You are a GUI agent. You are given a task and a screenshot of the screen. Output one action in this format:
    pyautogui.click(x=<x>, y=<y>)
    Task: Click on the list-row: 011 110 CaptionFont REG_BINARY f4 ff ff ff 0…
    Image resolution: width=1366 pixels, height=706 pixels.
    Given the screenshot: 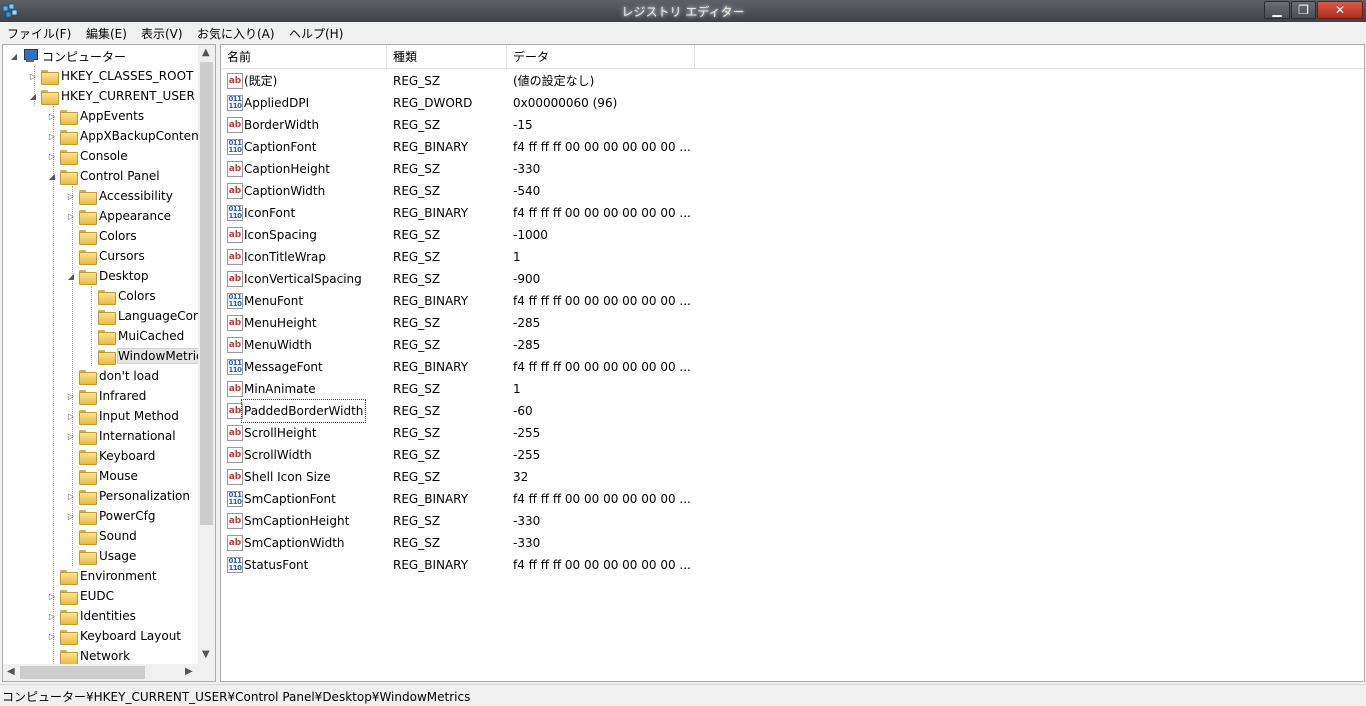 What is the action you would take?
    pyautogui.click(x=458, y=147)
    